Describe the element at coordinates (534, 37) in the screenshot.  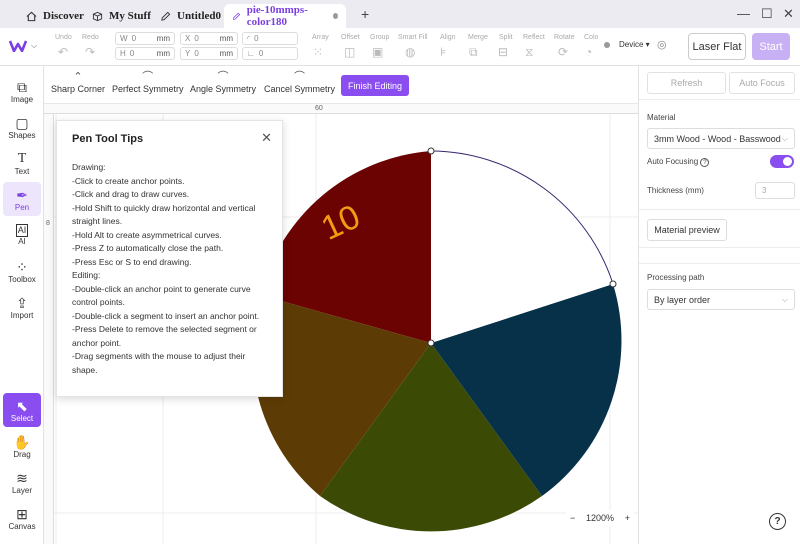
I see `reflect-label: Reflect` at that location.